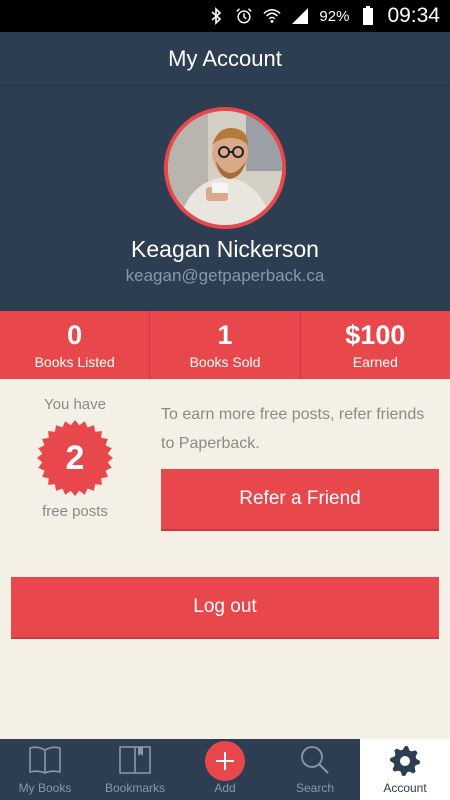 Image resolution: width=450 pixels, height=800 pixels. What do you see at coordinates (225, 362) in the screenshot?
I see `stat-label: Books Sold` at bounding box center [225, 362].